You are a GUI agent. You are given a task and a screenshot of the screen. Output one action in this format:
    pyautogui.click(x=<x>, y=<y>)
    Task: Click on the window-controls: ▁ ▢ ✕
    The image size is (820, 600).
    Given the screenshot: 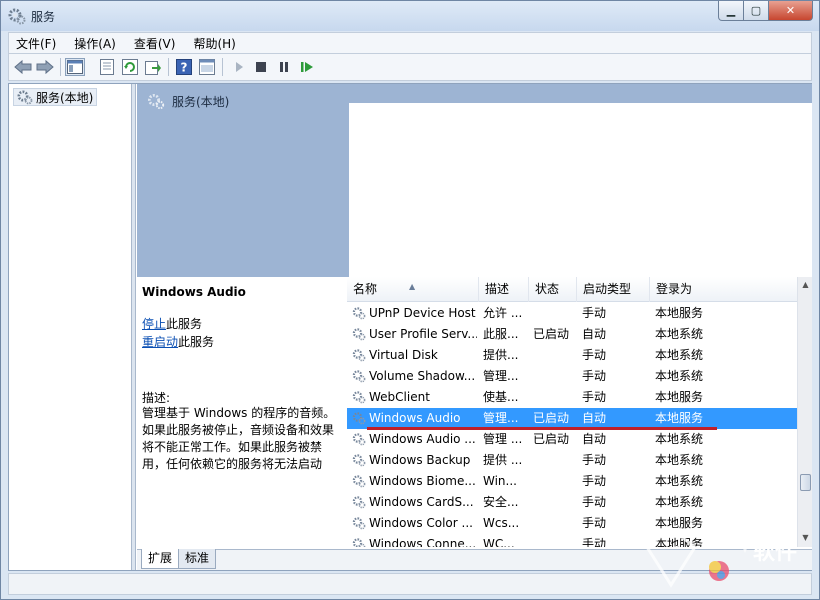 What is the action you would take?
    pyautogui.click(x=765, y=11)
    